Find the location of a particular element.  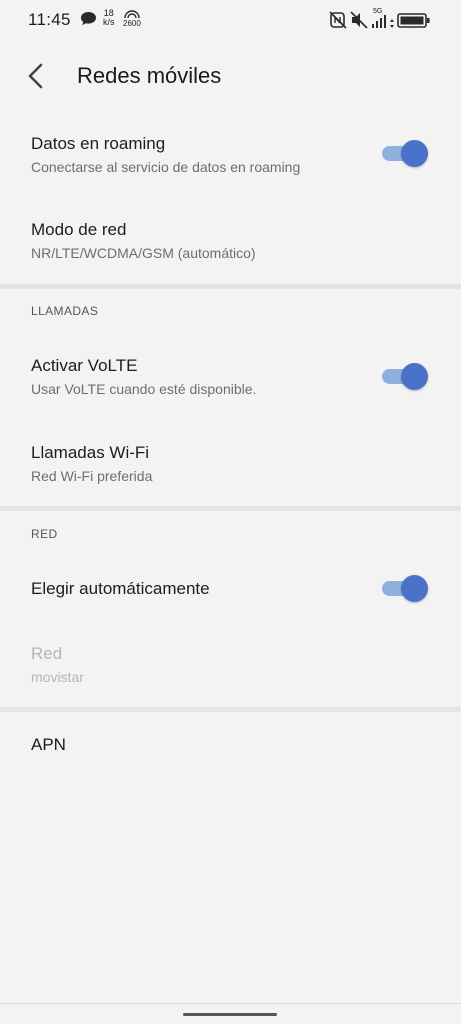

auto-select-toggle is located at coordinates (405, 588).